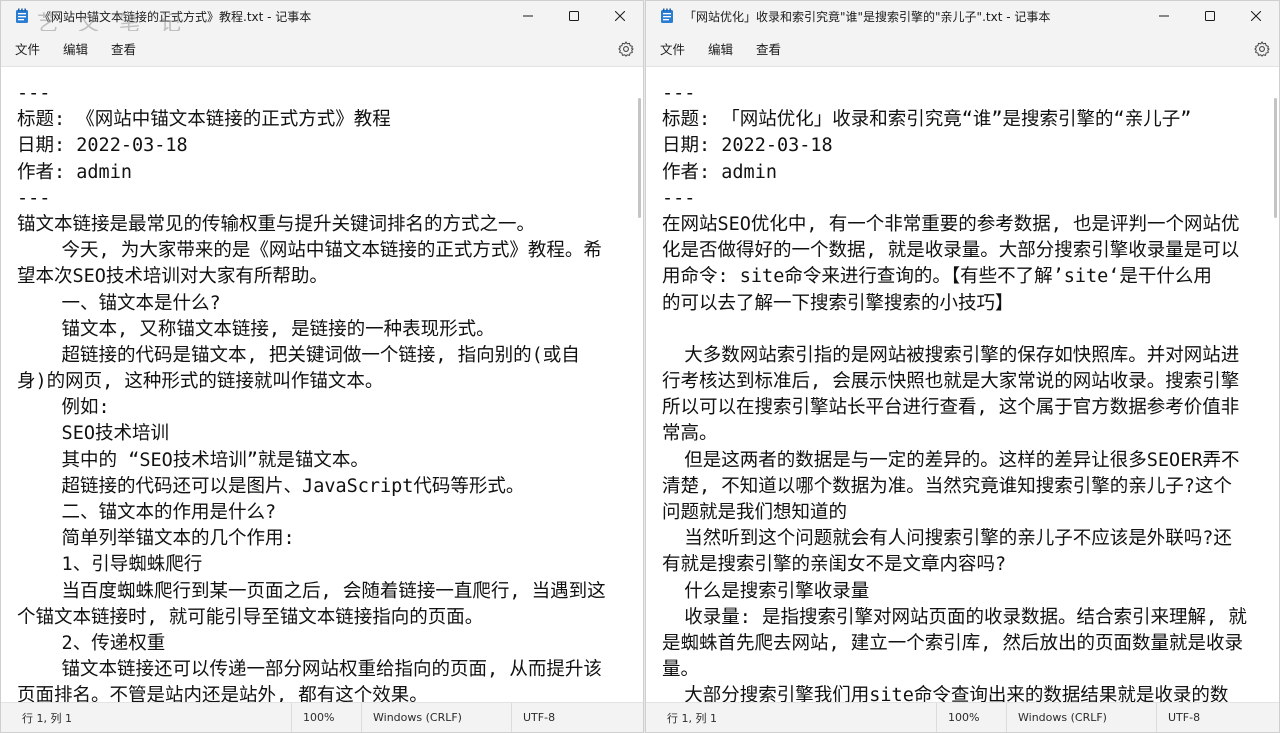 The width and height of the screenshot is (1280, 733). I want to click on text-line: 超链接的代码是锚文本, 把关键词做一个链接, 指向别的(或自, so click(298, 355).